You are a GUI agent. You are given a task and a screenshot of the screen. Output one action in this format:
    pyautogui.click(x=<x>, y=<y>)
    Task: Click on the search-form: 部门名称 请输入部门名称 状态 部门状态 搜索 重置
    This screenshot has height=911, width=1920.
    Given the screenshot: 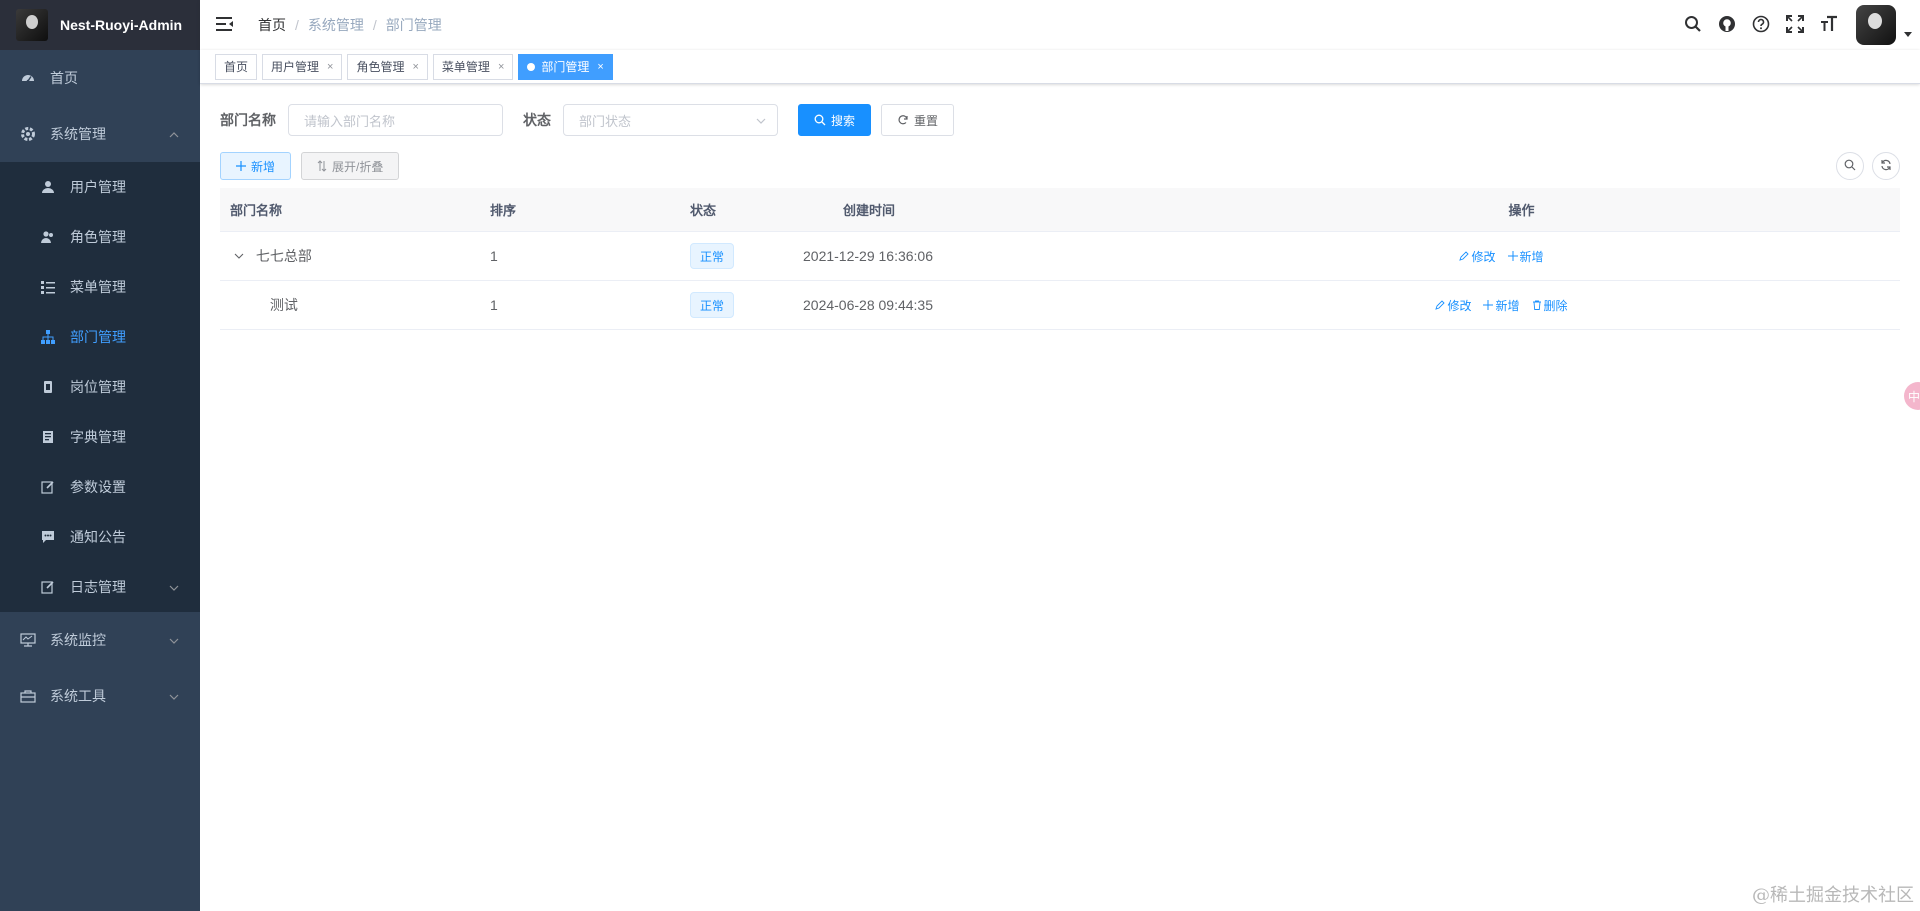 What is the action you would take?
    pyautogui.click(x=1060, y=120)
    